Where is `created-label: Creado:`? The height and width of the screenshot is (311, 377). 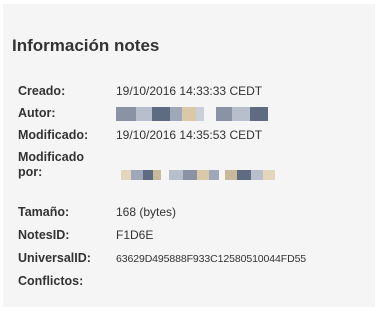 created-label: Creado: is located at coordinates (42, 91).